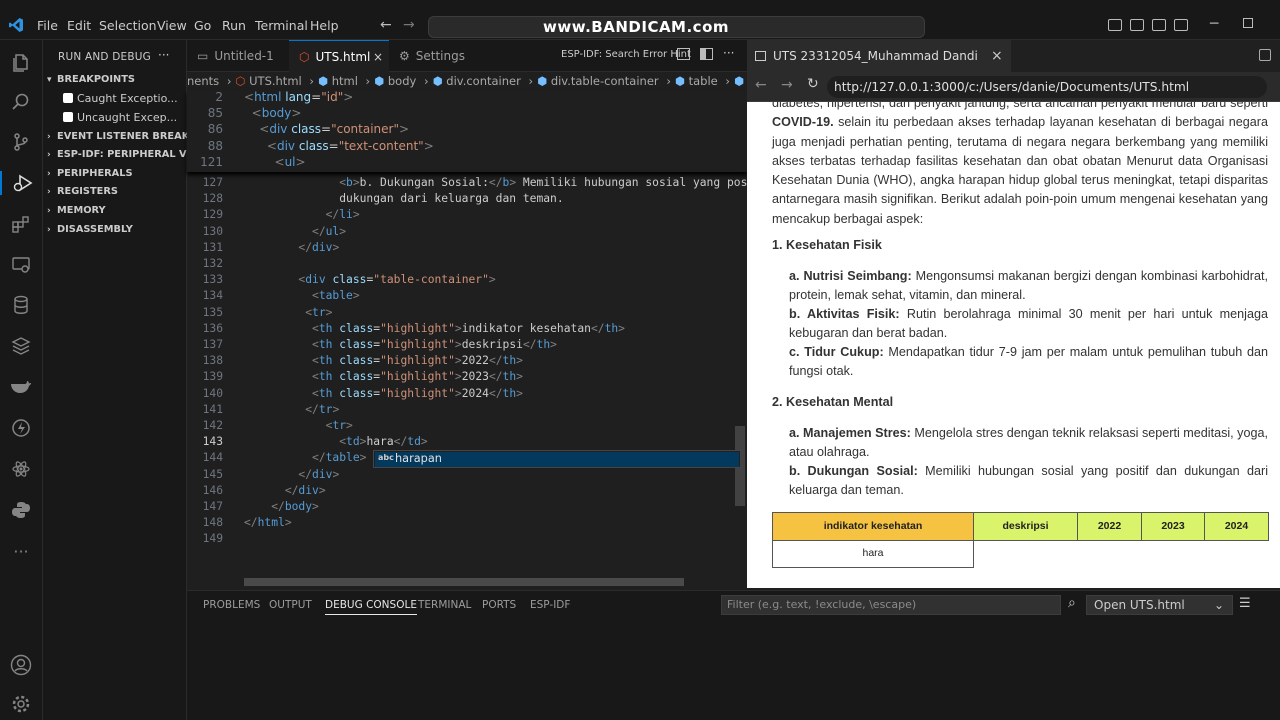  What do you see at coordinates (369, 279) in the screenshot?
I see `code-line: <div class="table-container">` at bounding box center [369, 279].